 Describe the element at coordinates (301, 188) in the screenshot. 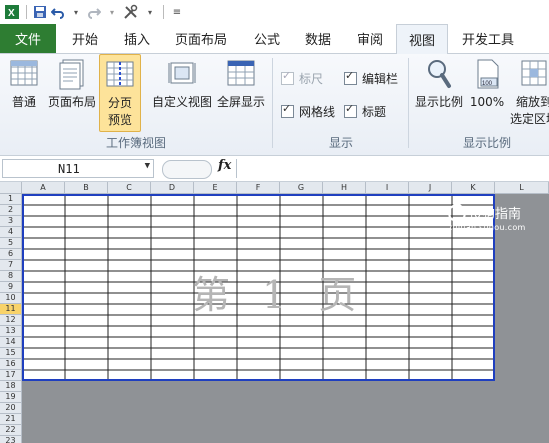

I see `column-header: G` at that location.